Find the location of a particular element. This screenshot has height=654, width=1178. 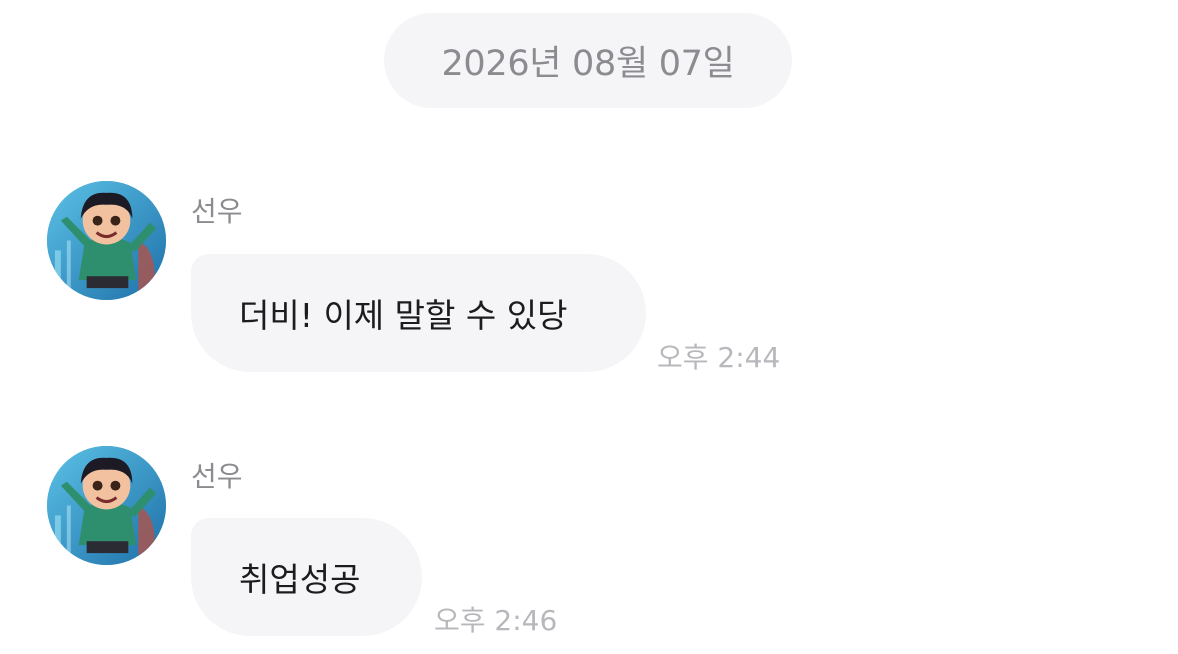

date-divider-label: 2026년 08월 07일 is located at coordinates (588, 64).